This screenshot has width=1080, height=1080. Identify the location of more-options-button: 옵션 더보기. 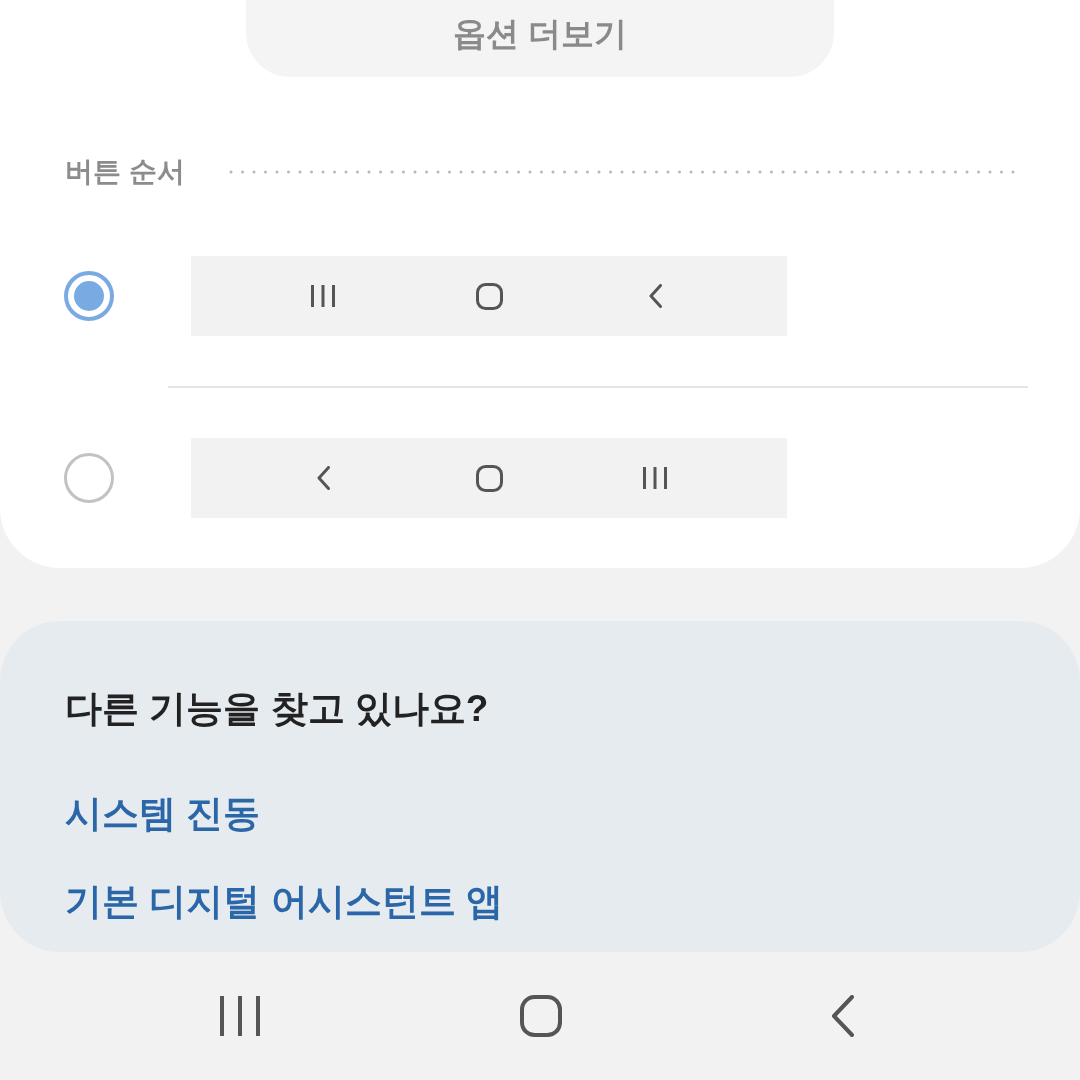
(540, 38).